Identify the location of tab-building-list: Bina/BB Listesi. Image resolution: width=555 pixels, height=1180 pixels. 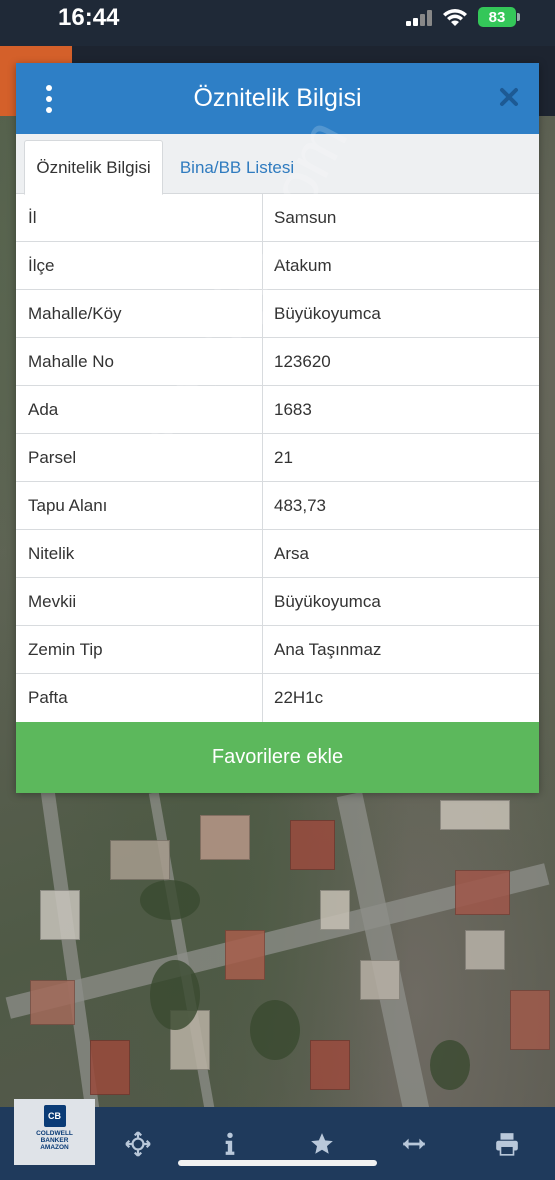
(237, 167).